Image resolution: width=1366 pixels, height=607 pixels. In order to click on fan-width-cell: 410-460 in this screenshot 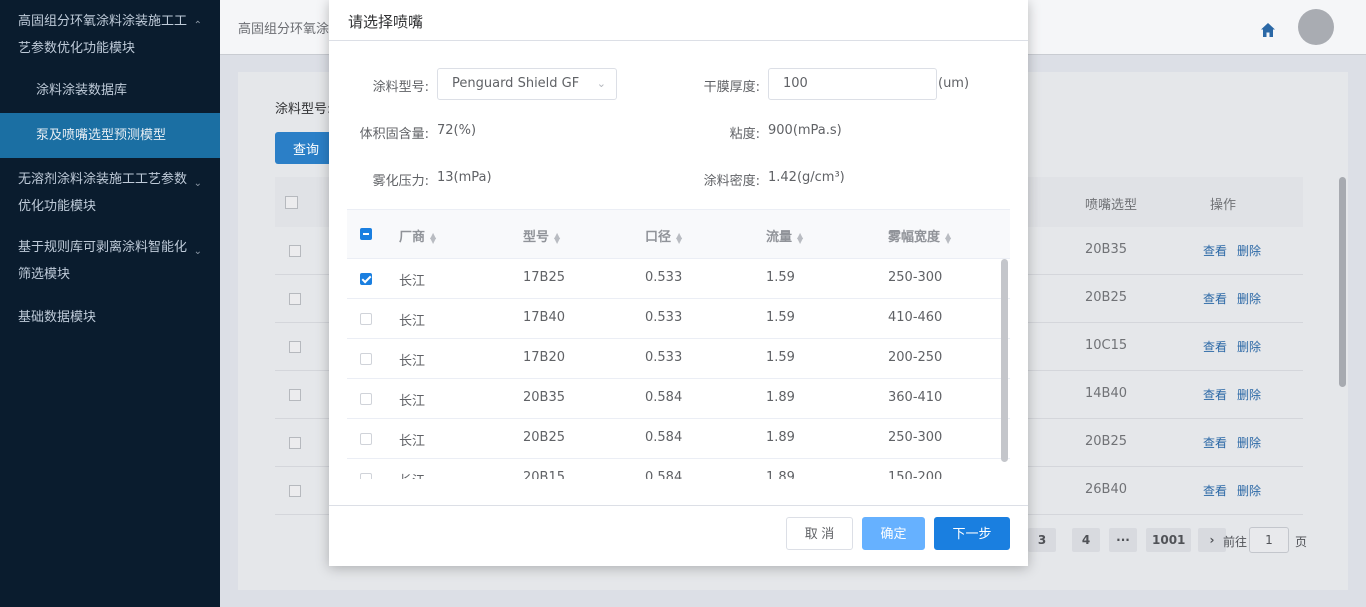, I will do `click(915, 317)`.